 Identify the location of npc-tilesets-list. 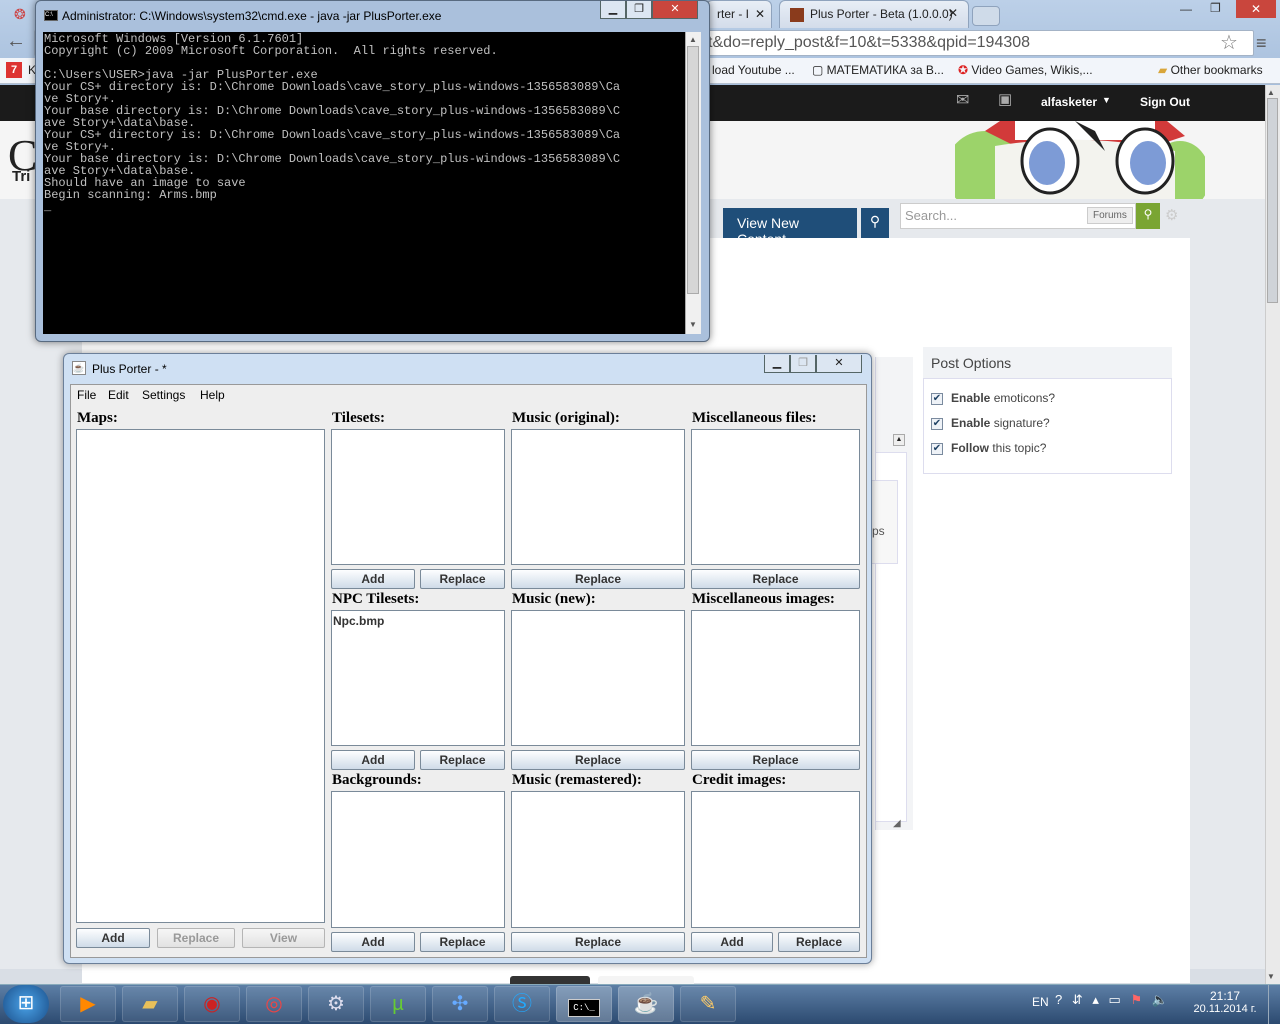
(418, 678).